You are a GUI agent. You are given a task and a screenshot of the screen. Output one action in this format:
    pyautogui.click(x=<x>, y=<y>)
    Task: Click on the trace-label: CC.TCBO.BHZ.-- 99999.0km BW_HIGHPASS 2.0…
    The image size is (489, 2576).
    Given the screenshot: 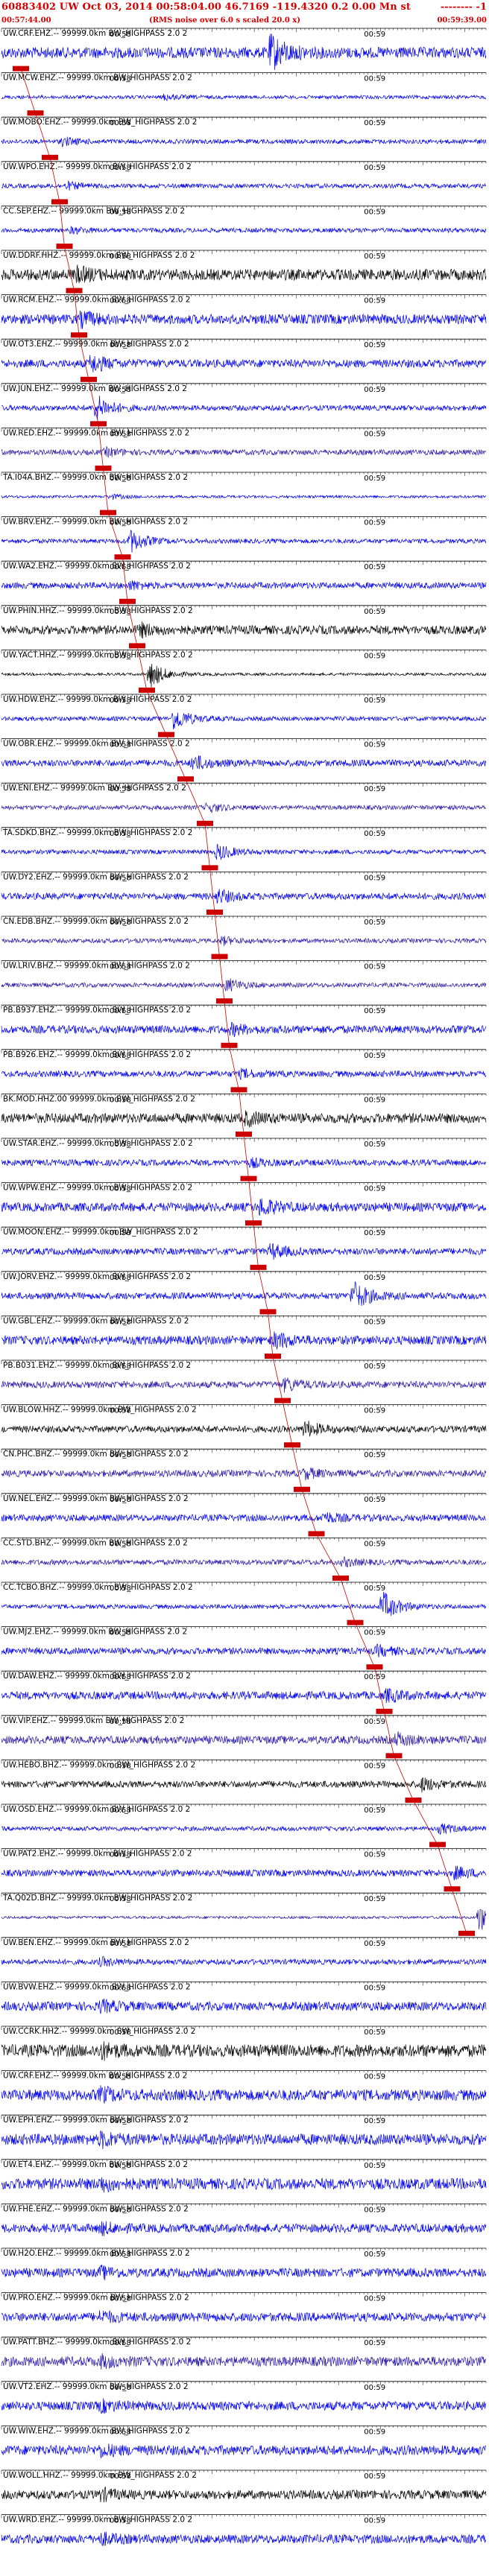 What is the action you would take?
    pyautogui.click(x=98, y=1588)
    